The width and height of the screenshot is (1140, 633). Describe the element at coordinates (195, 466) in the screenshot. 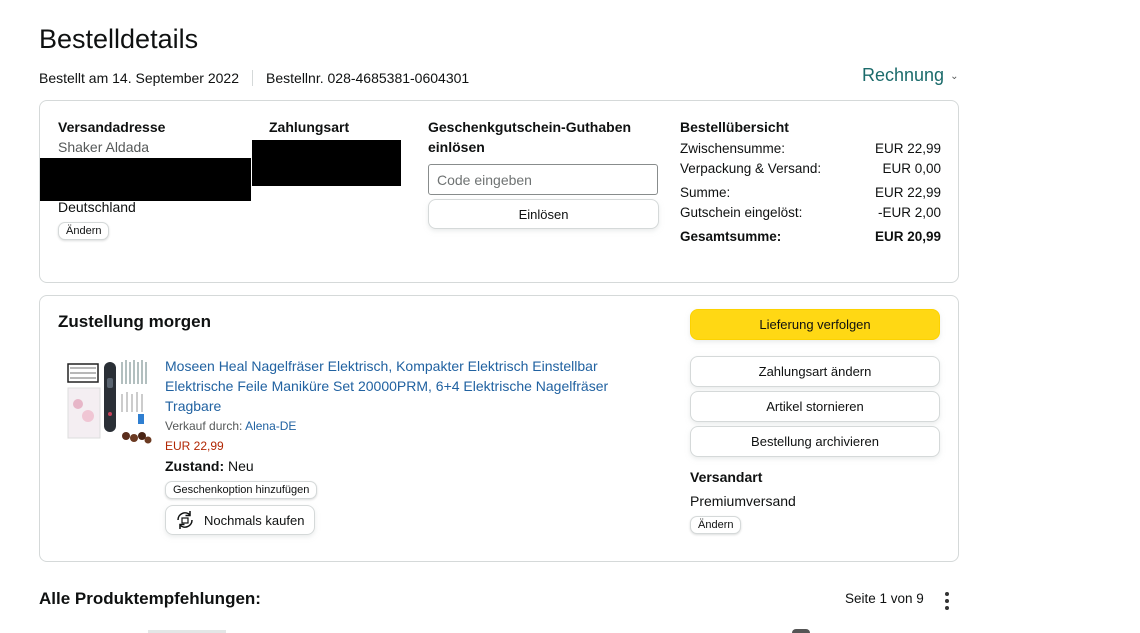

I see `condition-label: Zustand:` at that location.